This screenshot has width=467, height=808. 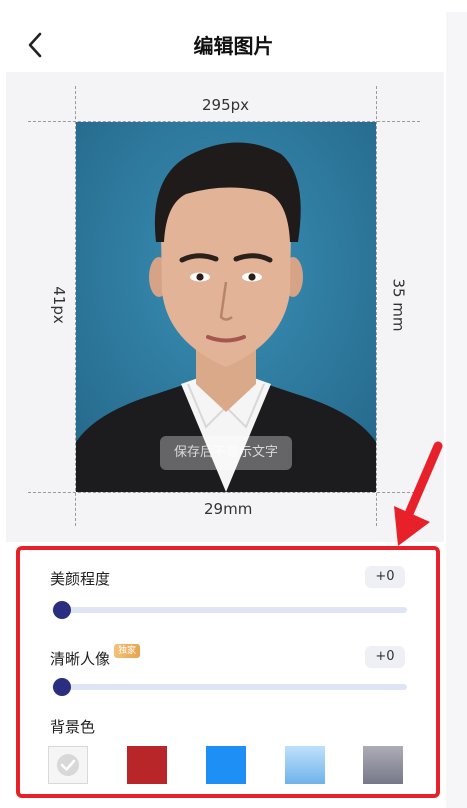 I want to click on bottom-guide-line, so click(x=224, y=492).